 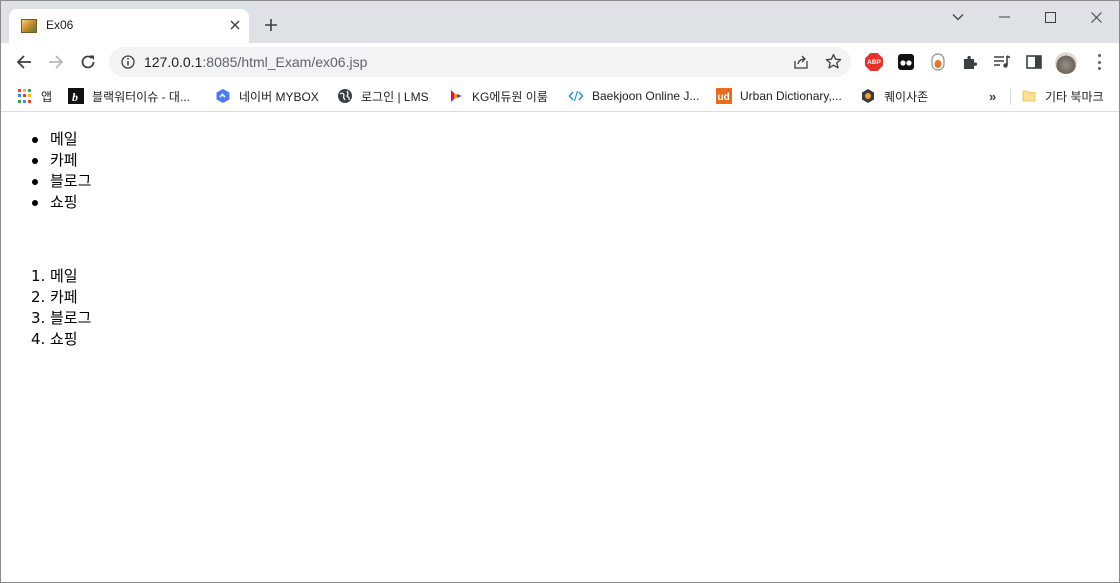 I want to click on page-favicon-icon, so click(x=29, y=26).